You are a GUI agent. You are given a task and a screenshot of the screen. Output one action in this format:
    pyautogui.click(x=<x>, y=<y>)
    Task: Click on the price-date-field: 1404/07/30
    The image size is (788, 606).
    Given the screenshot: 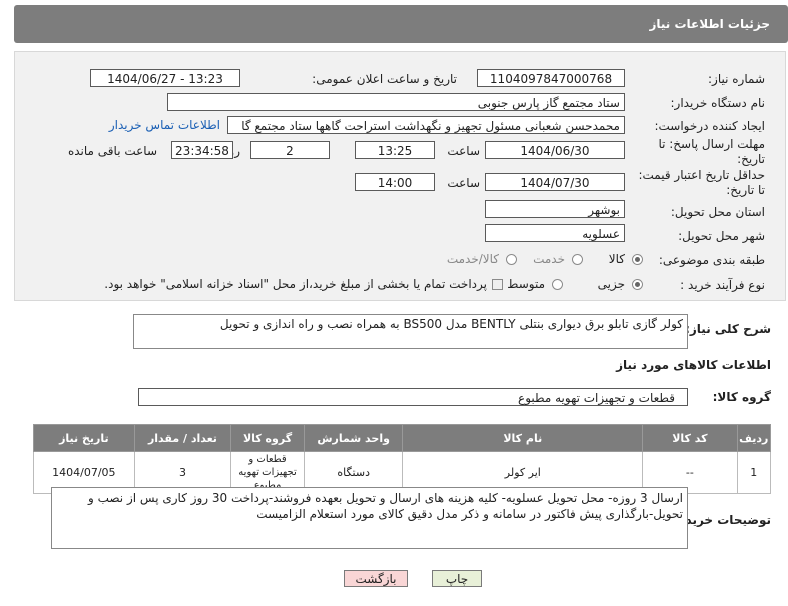 What is the action you would take?
    pyautogui.click(x=555, y=182)
    